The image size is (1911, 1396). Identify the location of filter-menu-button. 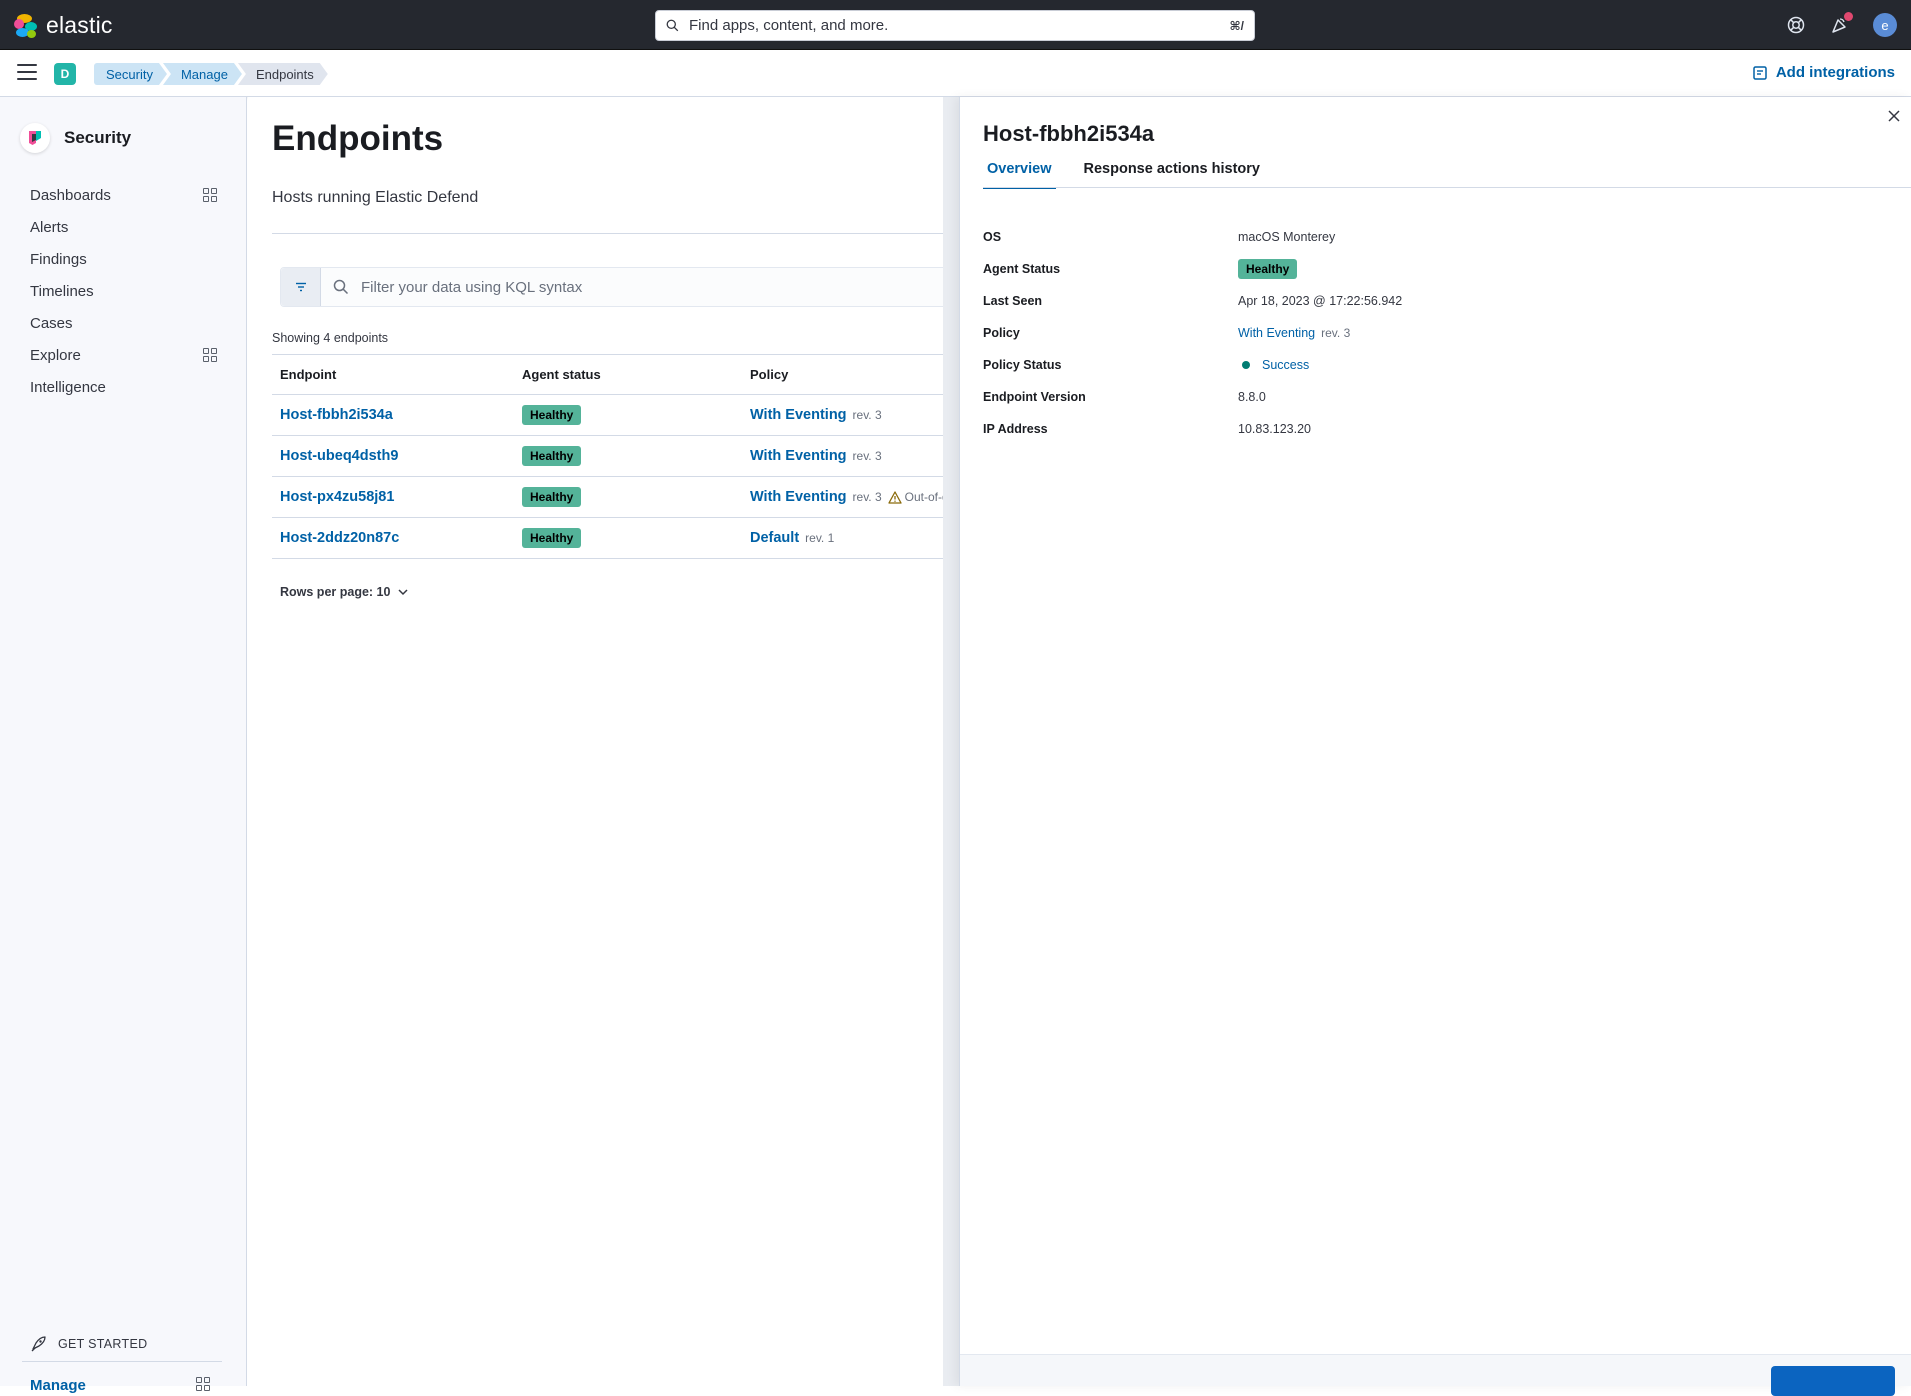
(301, 287).